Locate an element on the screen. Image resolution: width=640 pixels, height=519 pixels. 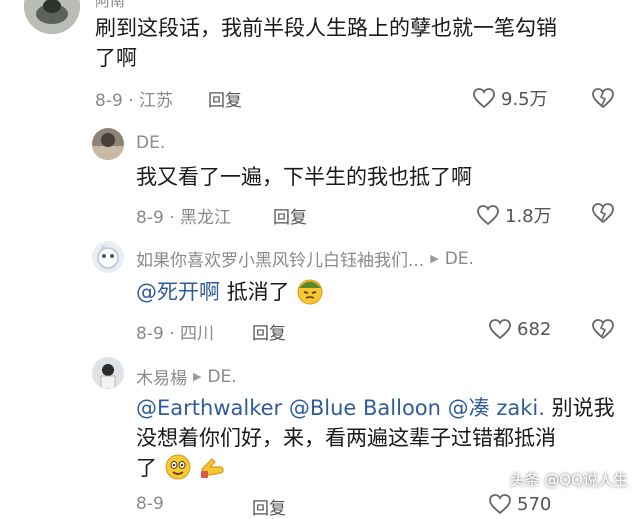
comment-text-line: 了啊 is located at coordinates (116, 58).